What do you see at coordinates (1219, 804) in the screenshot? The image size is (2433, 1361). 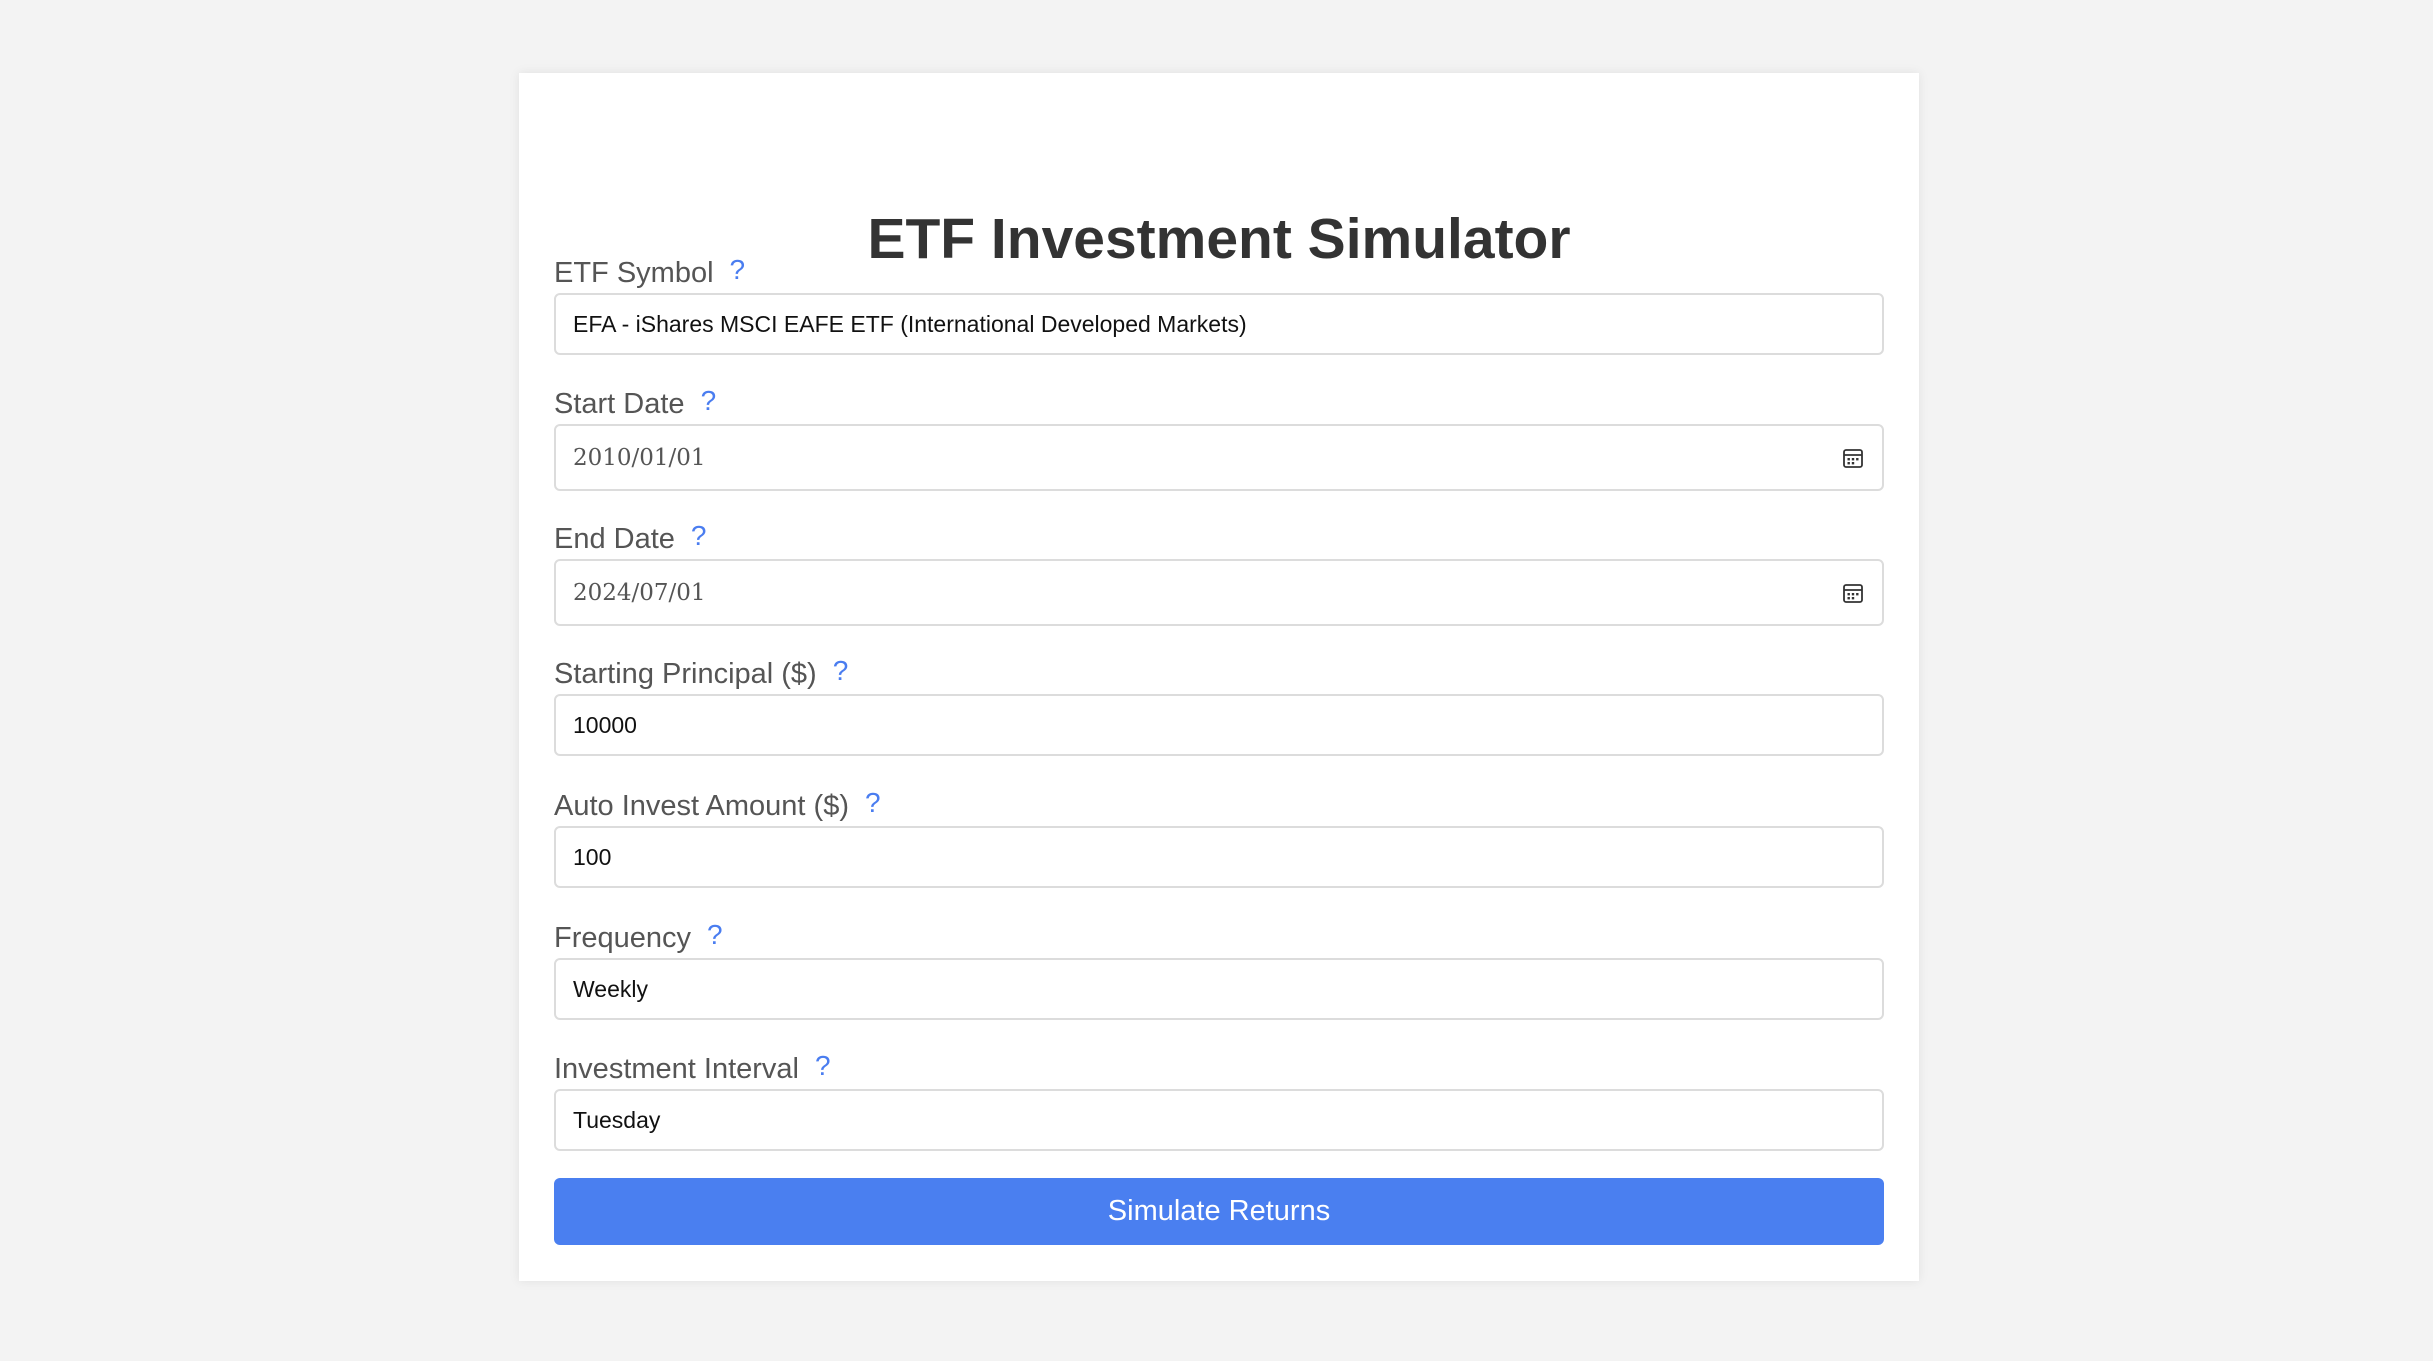 I see `auto-invest-amount-label-row: Auto Invest Amount ($) ?` at bounding box center [1219, 804].